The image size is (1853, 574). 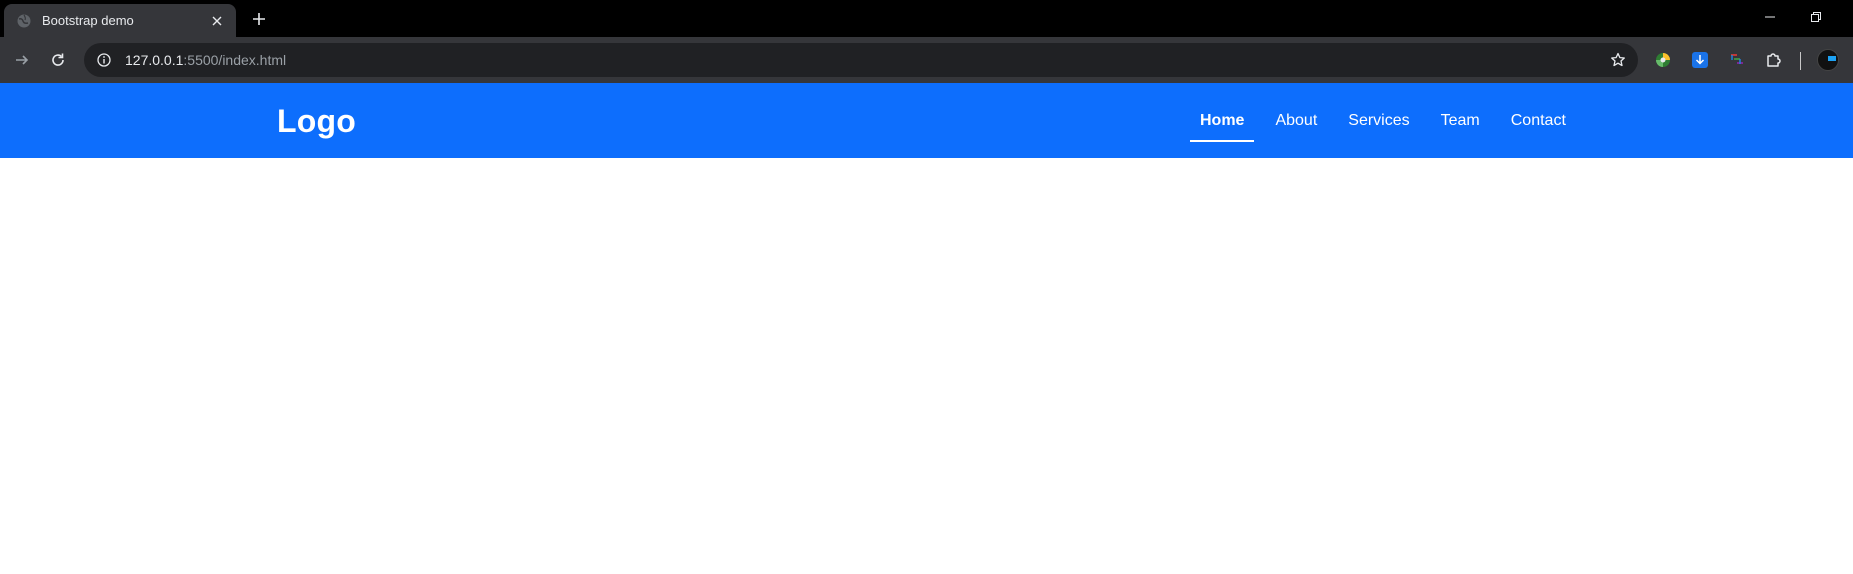 I want to click on new-tab-button, so click(x=259, y=19).